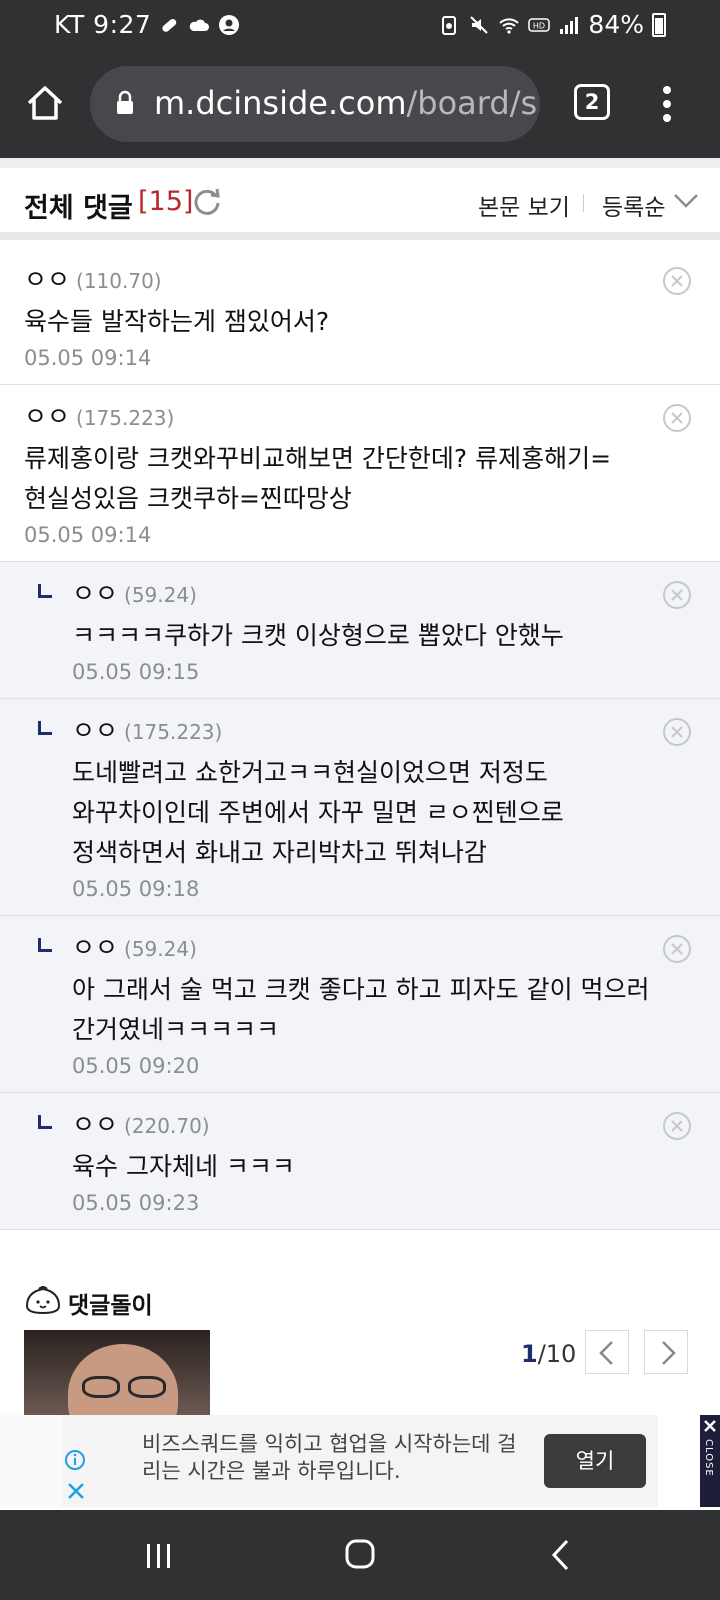 The width and height of the screenshot is (720, 1600). What do you see at coordinates (360, 163) in the screenshot?
I see `divider` at bounding box center [360, 163].